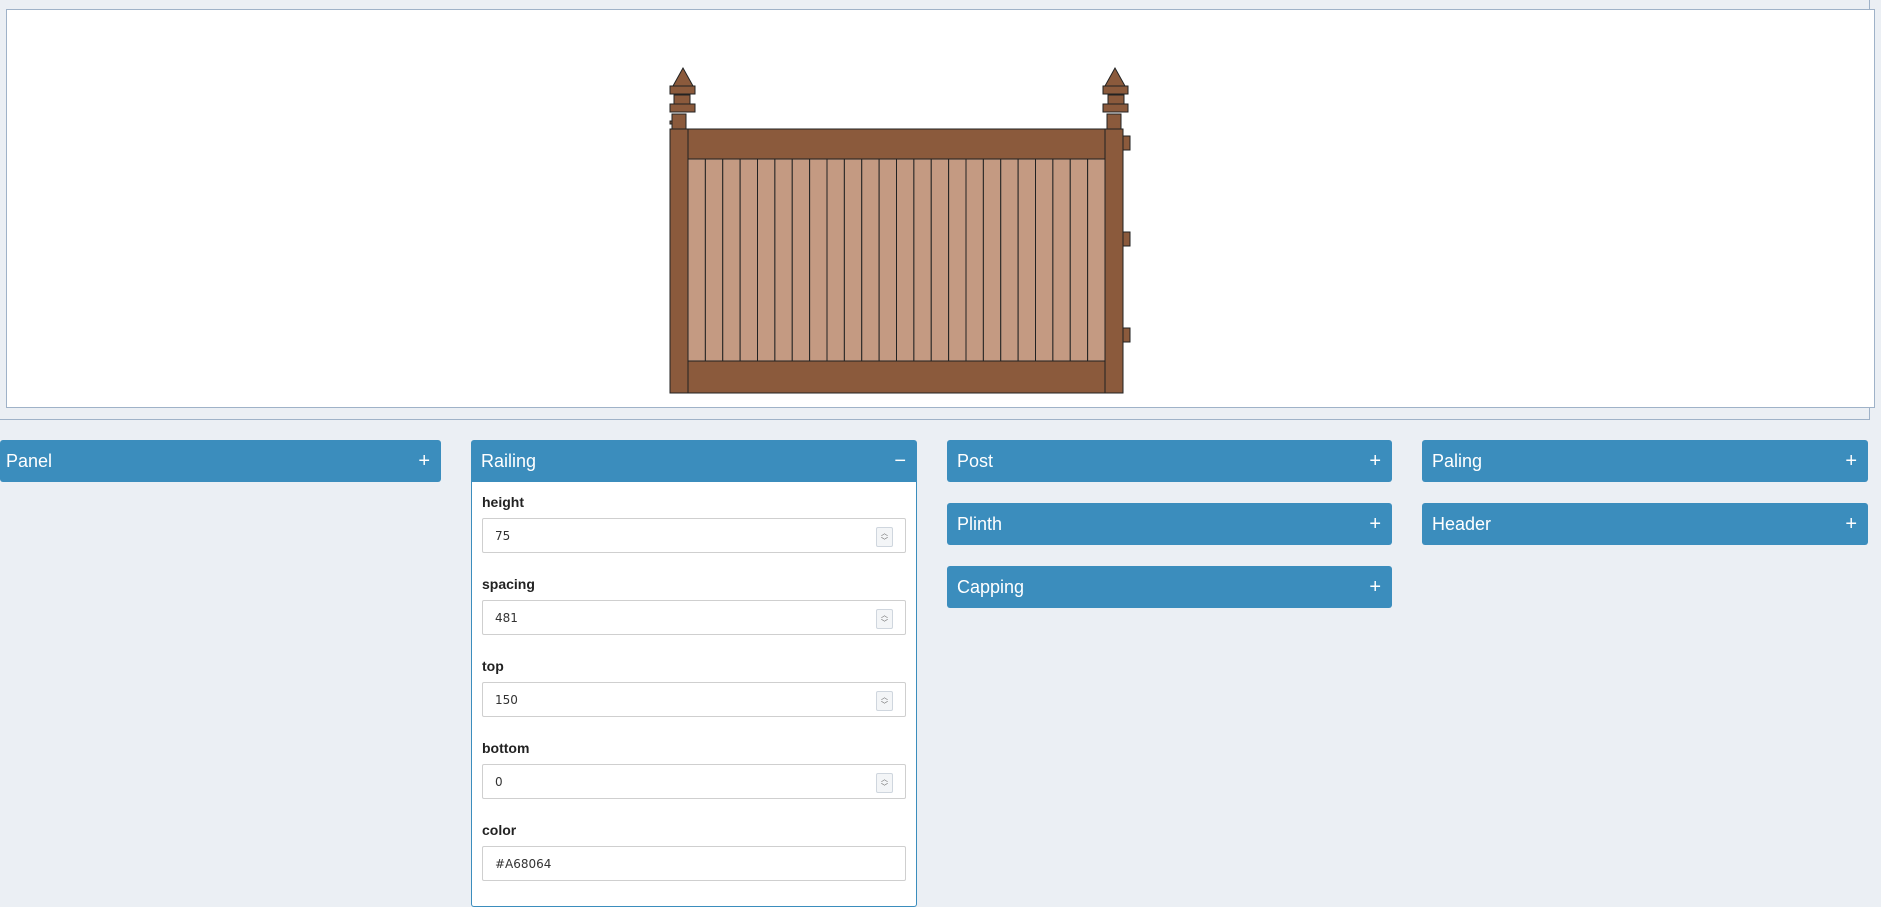  I want to click on paling-title: Paling, so click(1457, 460).